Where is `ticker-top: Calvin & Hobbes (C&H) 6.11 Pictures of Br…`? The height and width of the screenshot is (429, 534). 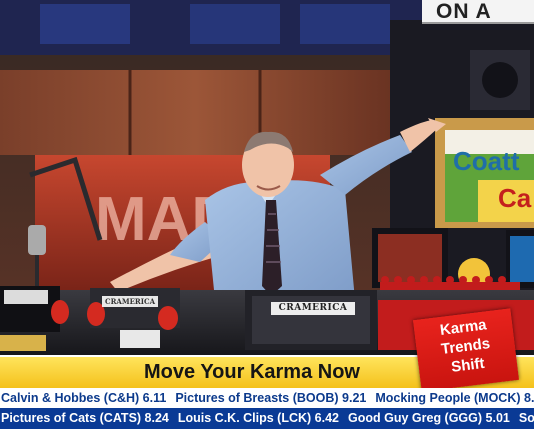 ticker-top: Calvin & Hobbes (C&H) 6.11 Pictures of Br… is located at coordinates (267, 398).